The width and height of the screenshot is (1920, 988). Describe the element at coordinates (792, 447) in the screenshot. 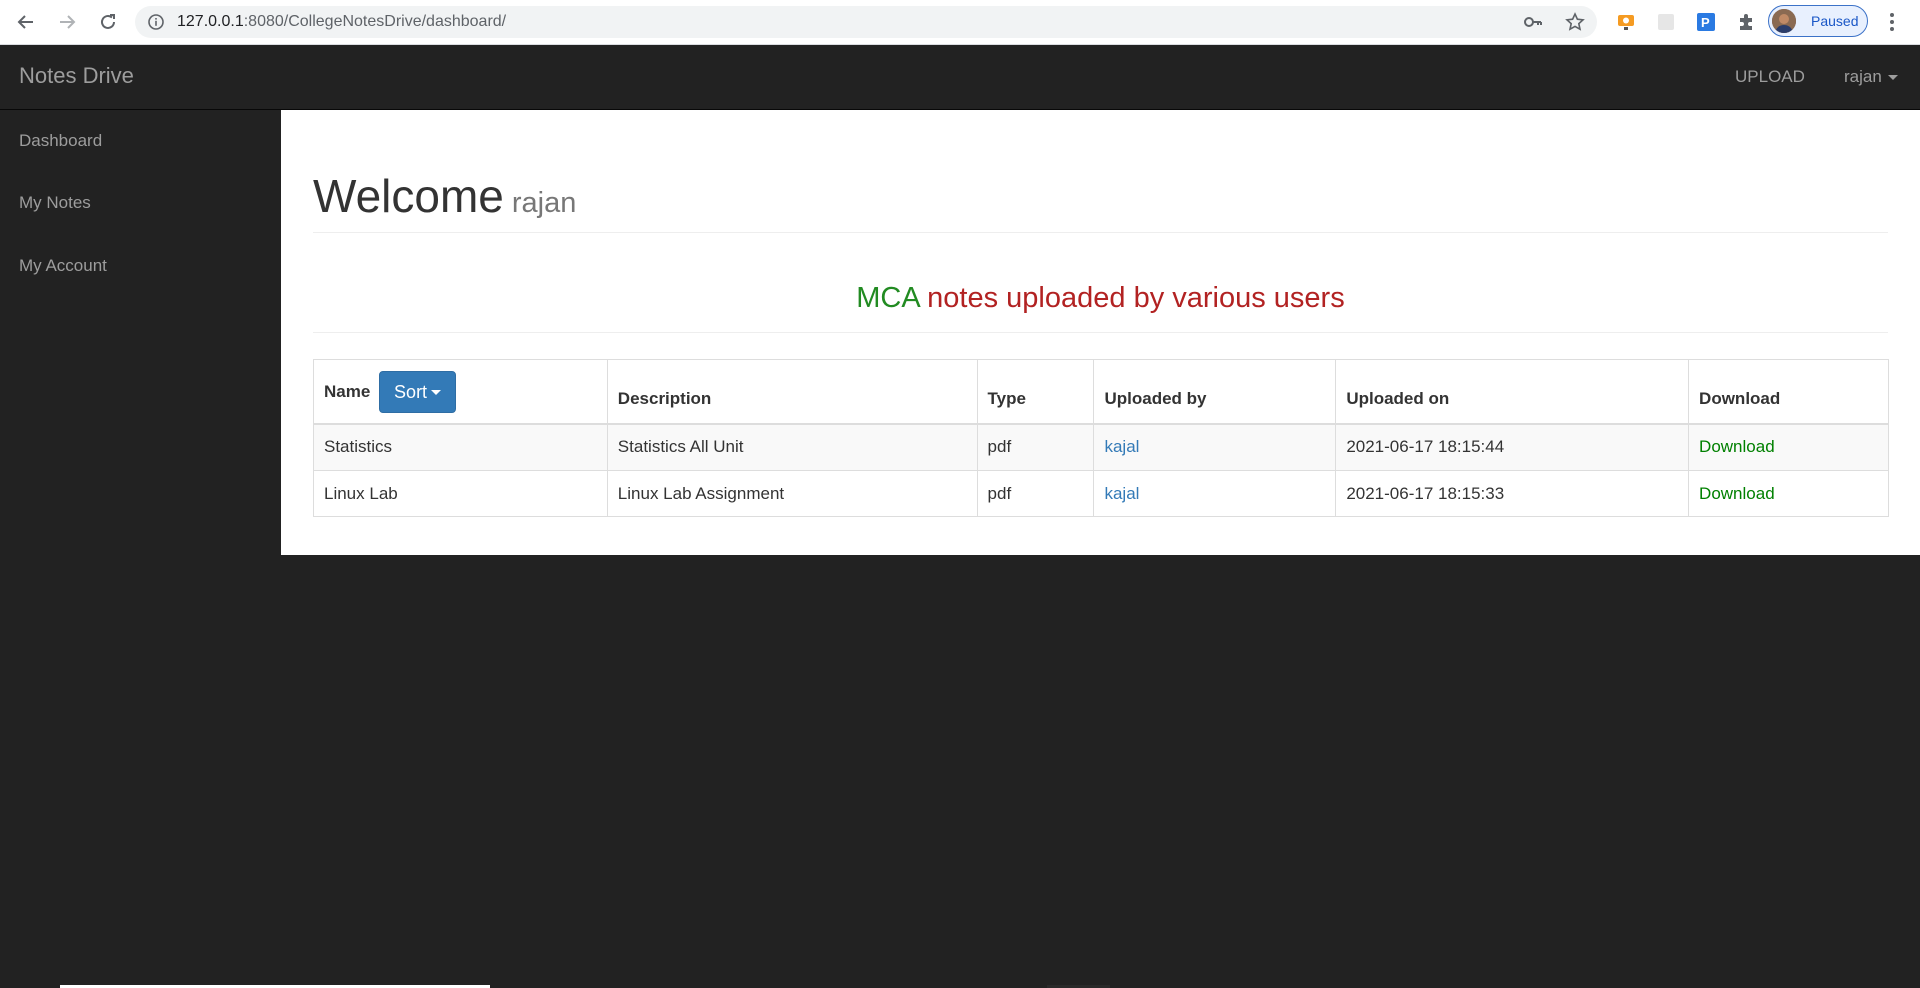

I see `cell-description: Statistics All Unit` at that location.